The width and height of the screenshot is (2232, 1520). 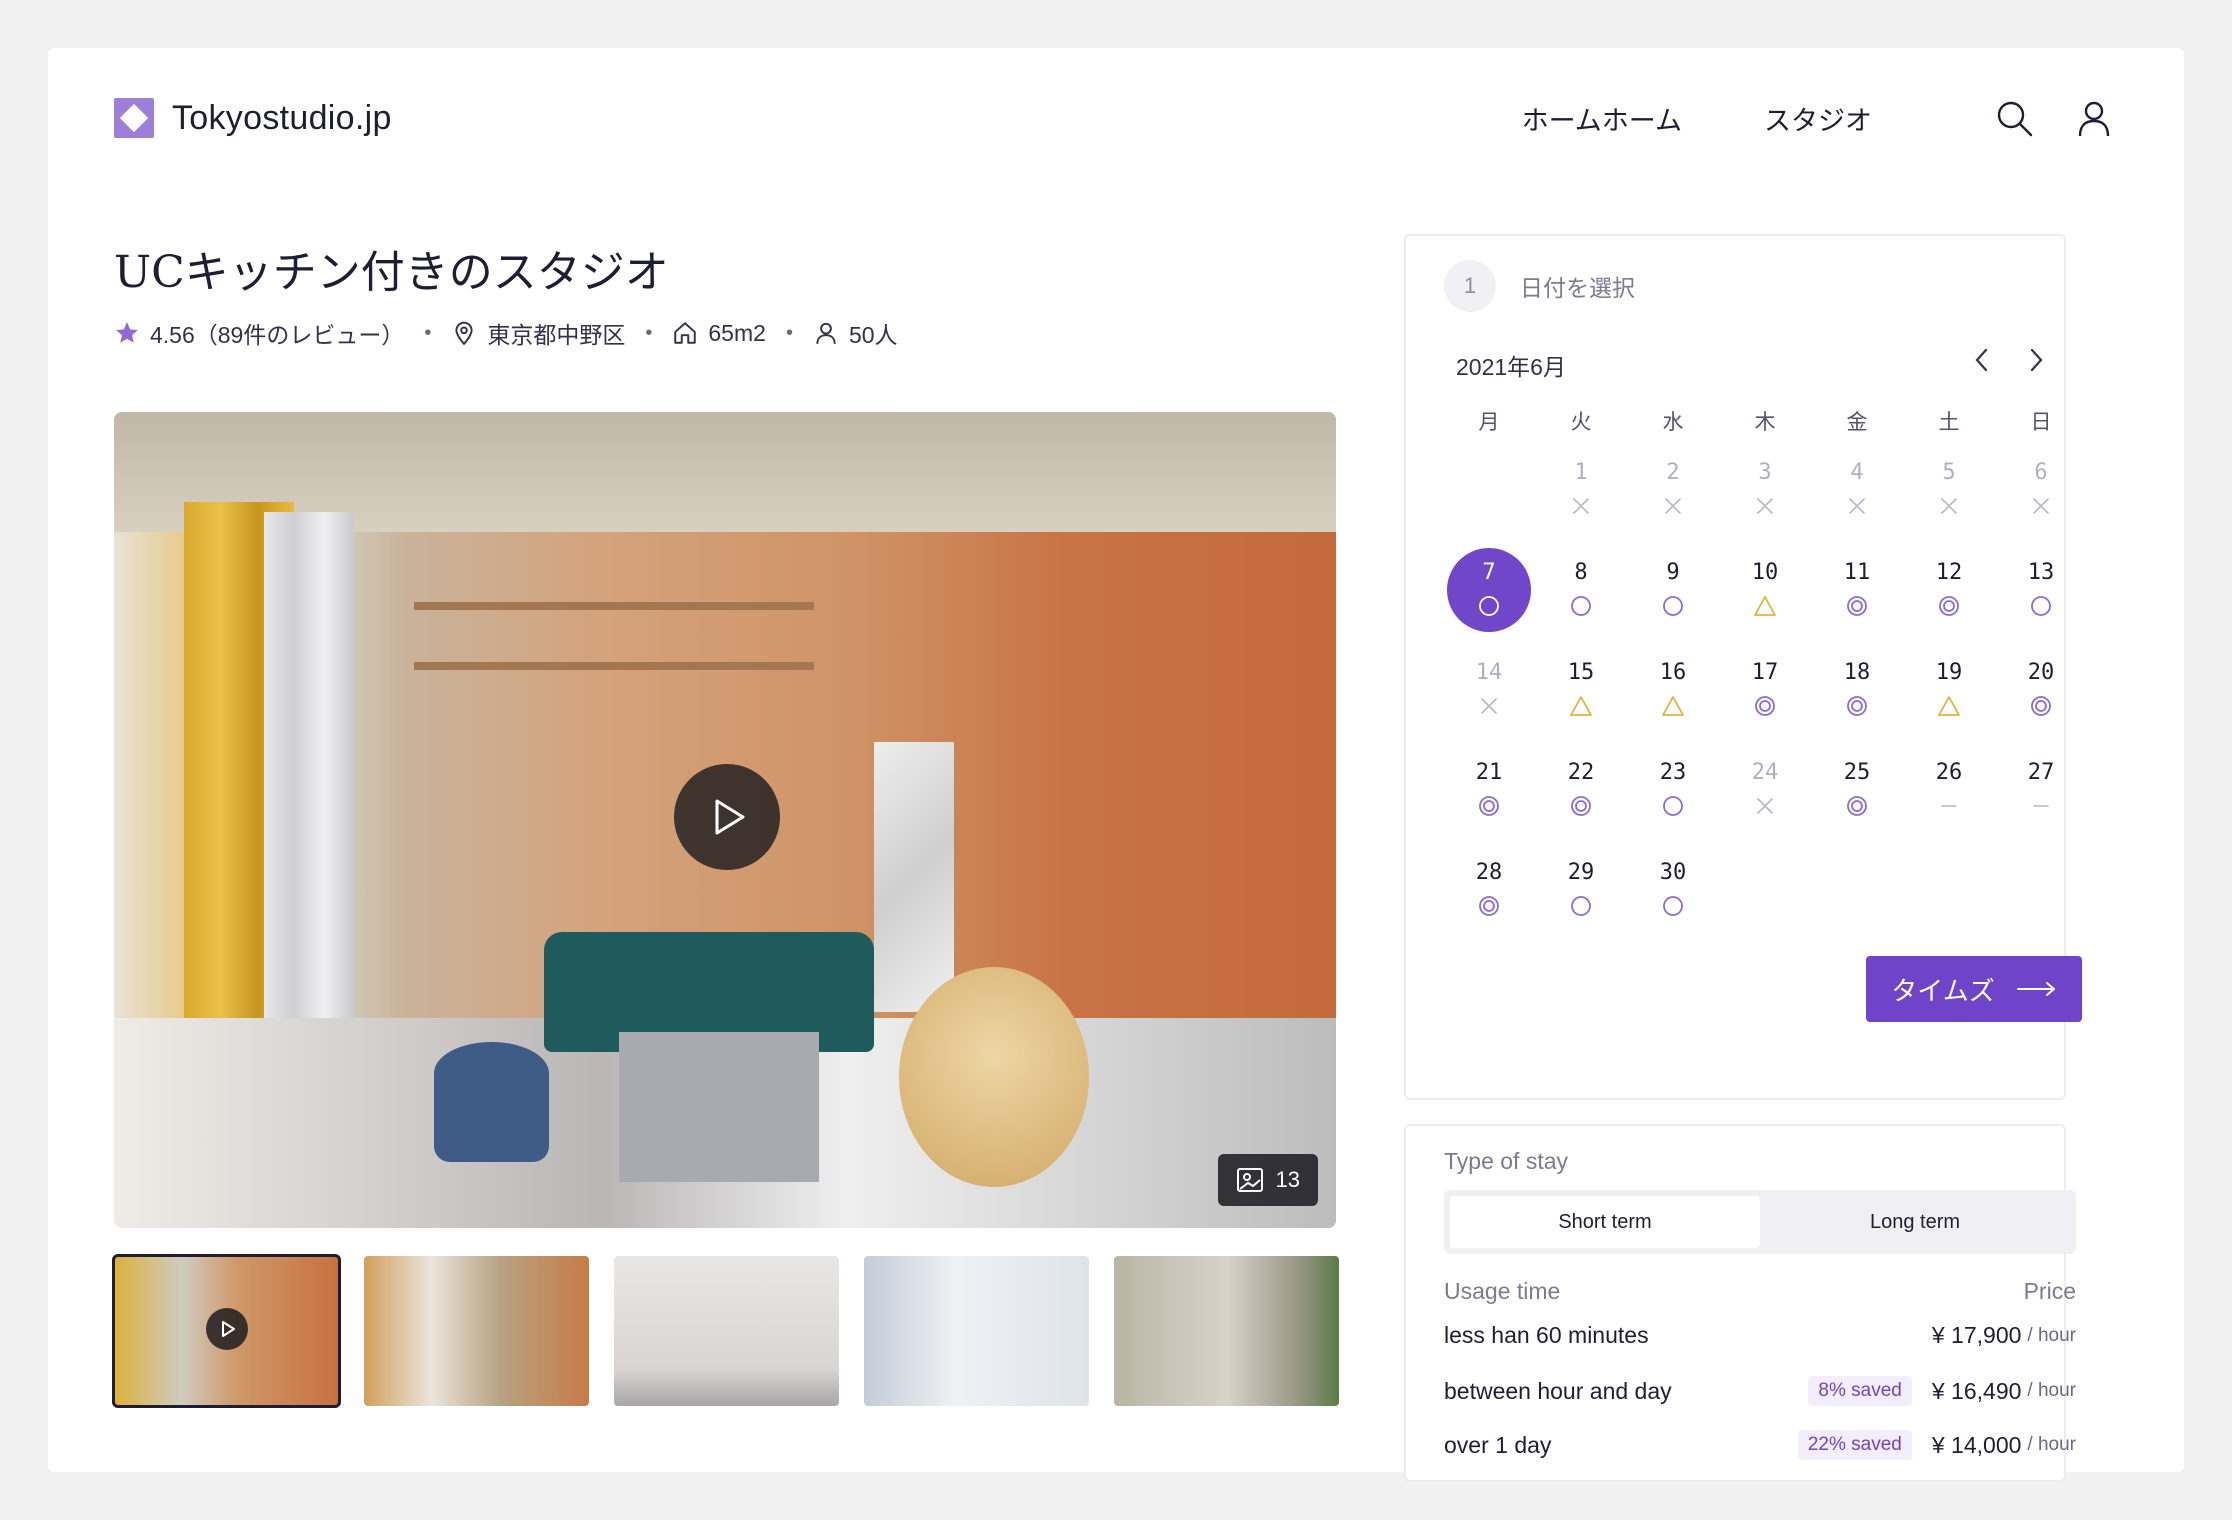 What do you see at coordinates (1581, 898) in the screenshot?
I see `calendar-day: 29` at bounding box center [1581, 898].